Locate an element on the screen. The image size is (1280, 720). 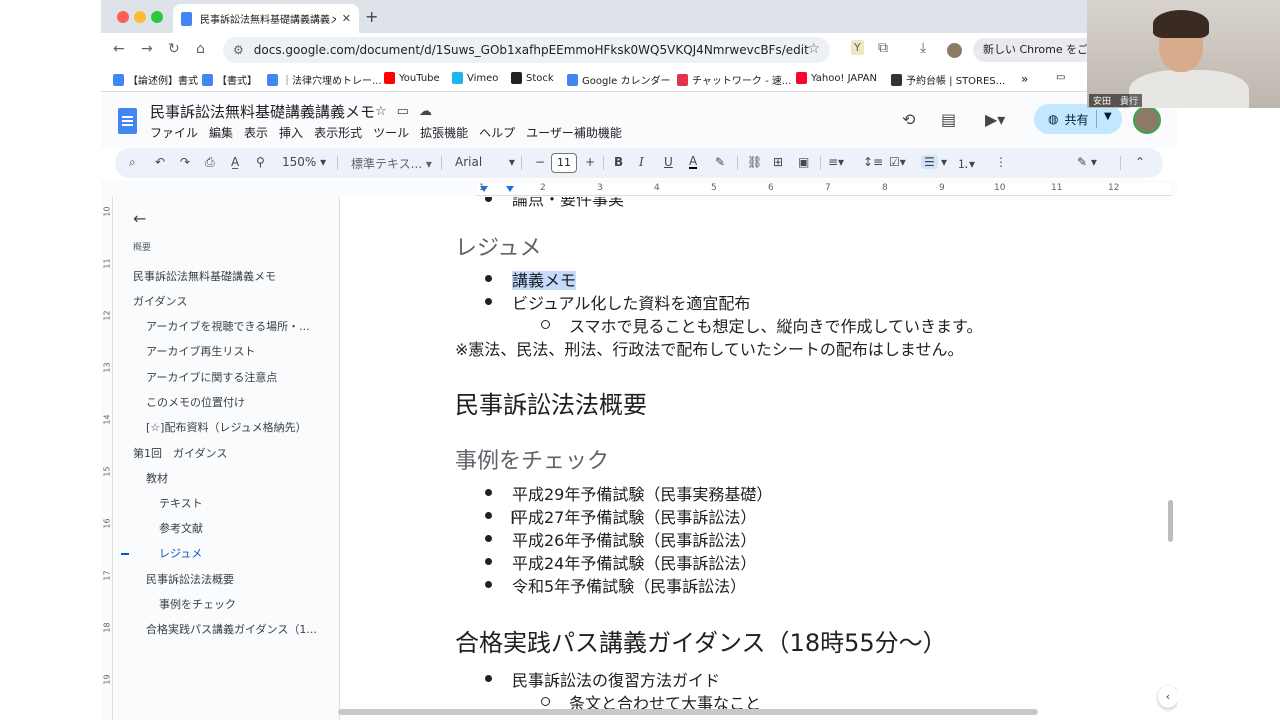
outline-item: ガイダンス is located at coordinates (160, 301).